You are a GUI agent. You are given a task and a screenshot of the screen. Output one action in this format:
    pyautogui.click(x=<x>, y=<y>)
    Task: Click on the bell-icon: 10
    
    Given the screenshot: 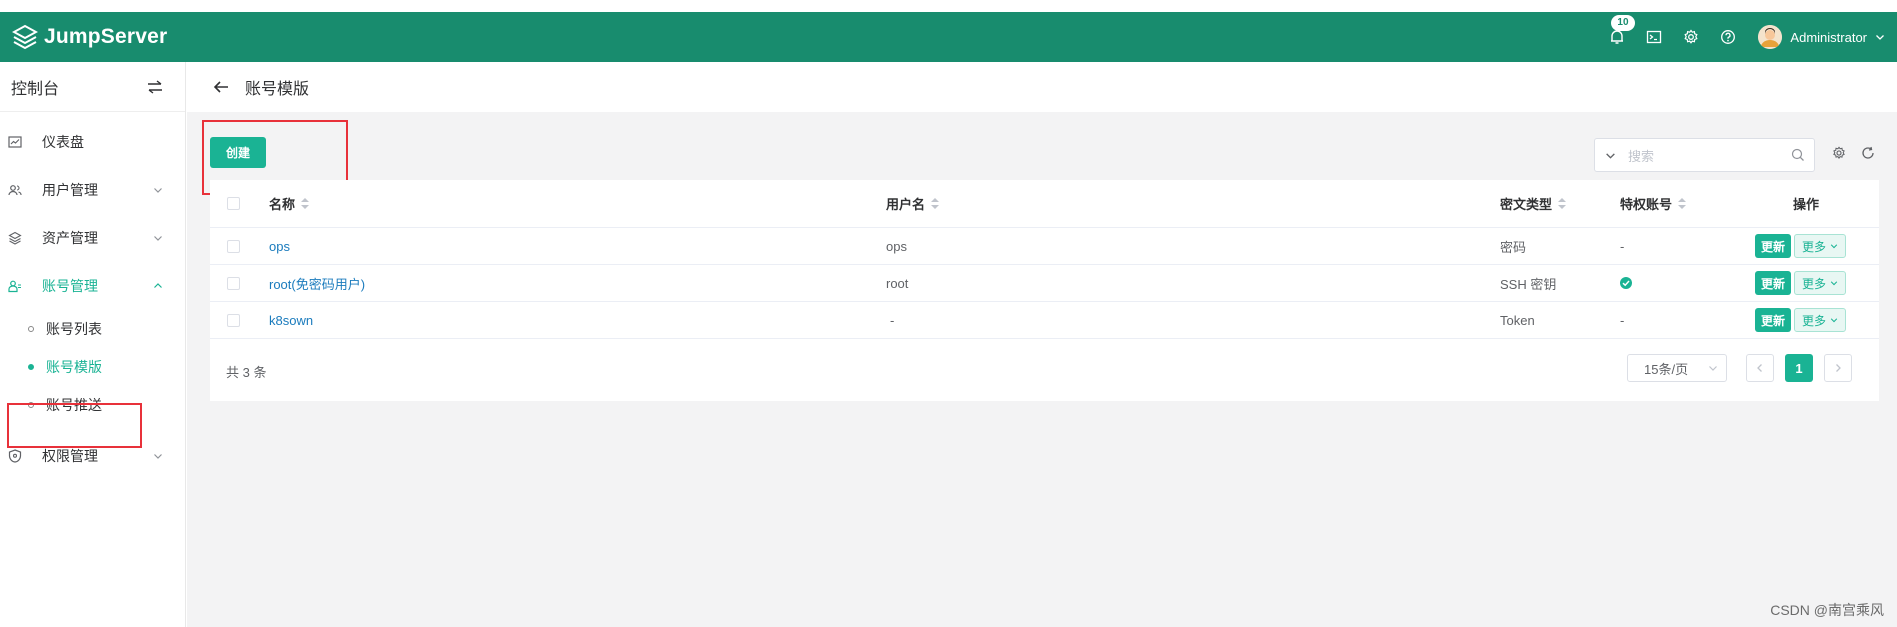 What is the action you would take?
    pyautogui.click(x=1621, y=31)
    